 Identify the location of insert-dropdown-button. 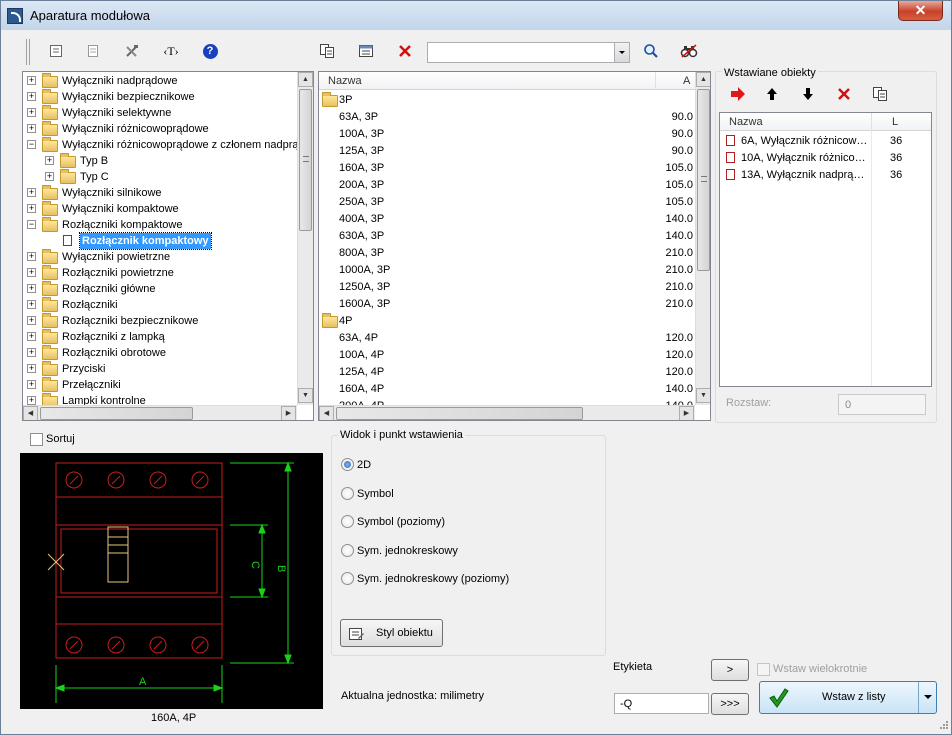
(927, 697).